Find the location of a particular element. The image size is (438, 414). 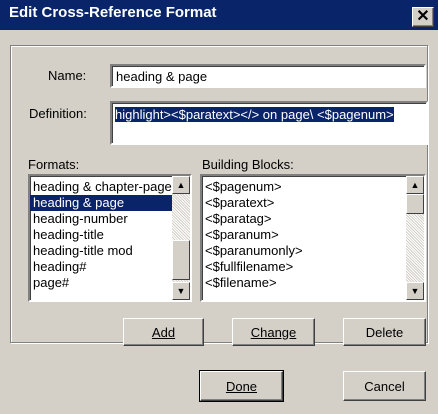

cancel-button-label: Cancel is located at coordinates (384, 386).